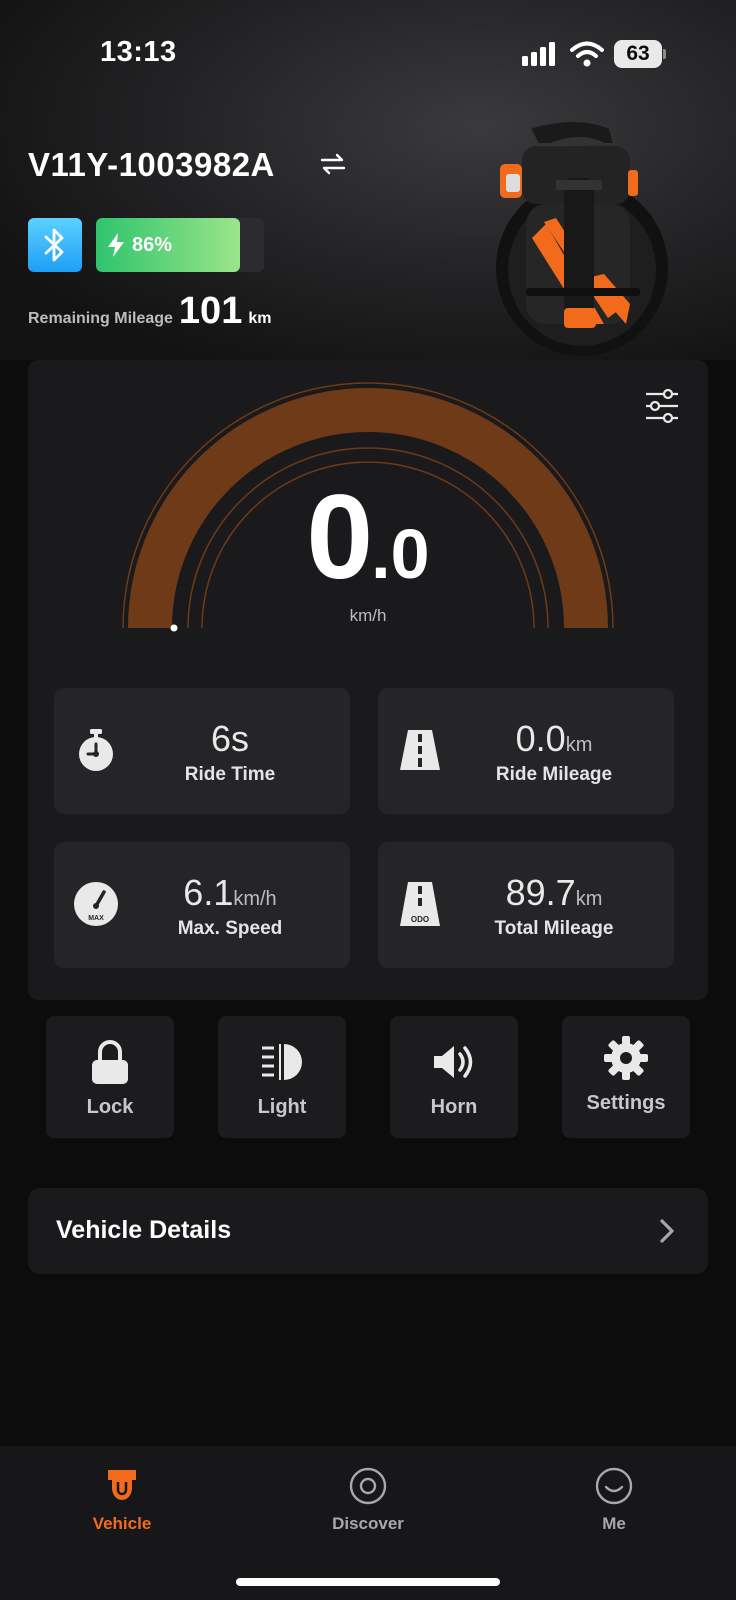  I want to click on remaining-mileage-label: Remaining Mileage, so click(100, 318).